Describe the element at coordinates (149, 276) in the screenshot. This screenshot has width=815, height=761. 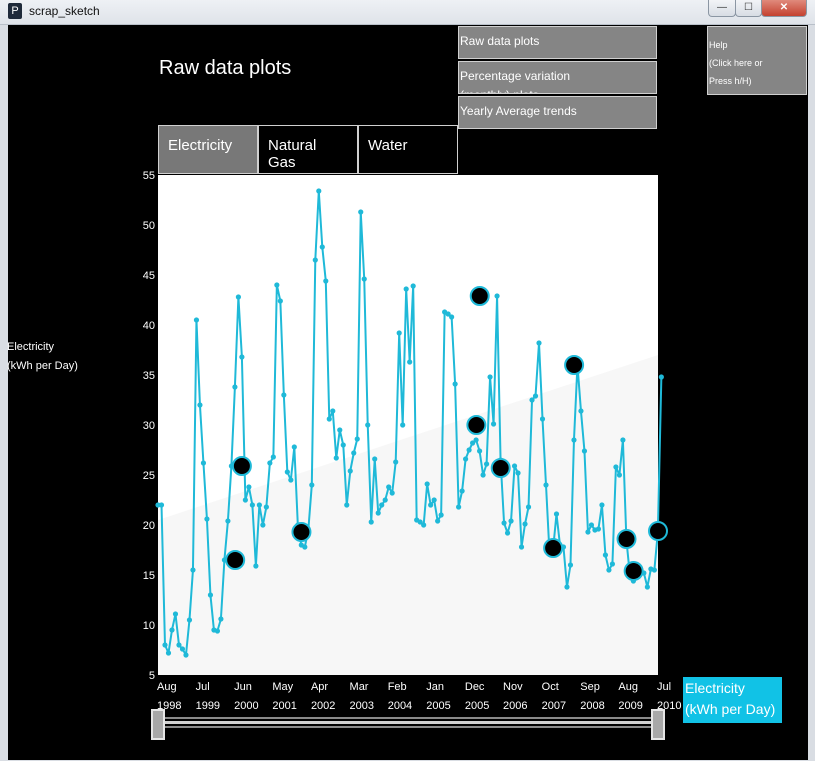
I see `y-tick-label: 45` at that location.